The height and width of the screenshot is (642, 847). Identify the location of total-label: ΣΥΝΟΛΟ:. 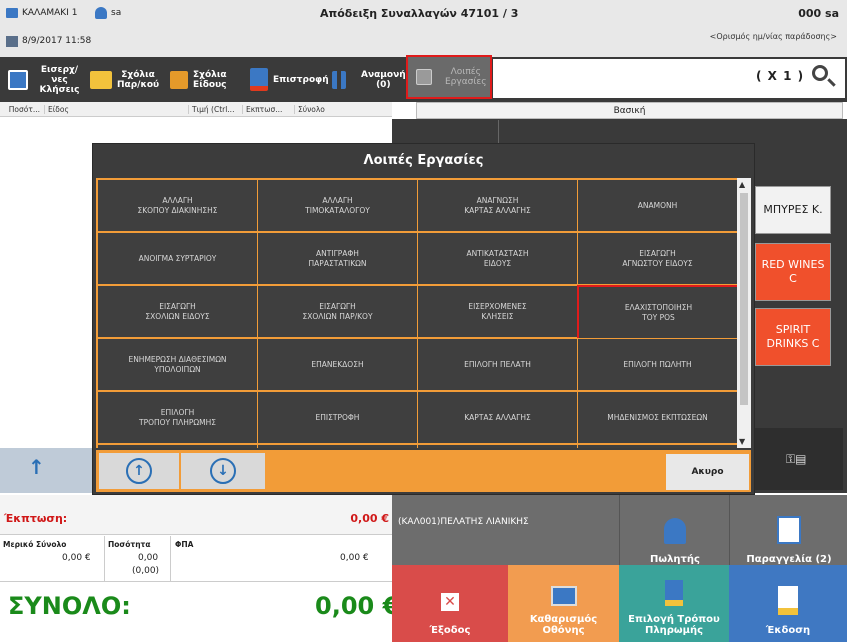
(69, 606).